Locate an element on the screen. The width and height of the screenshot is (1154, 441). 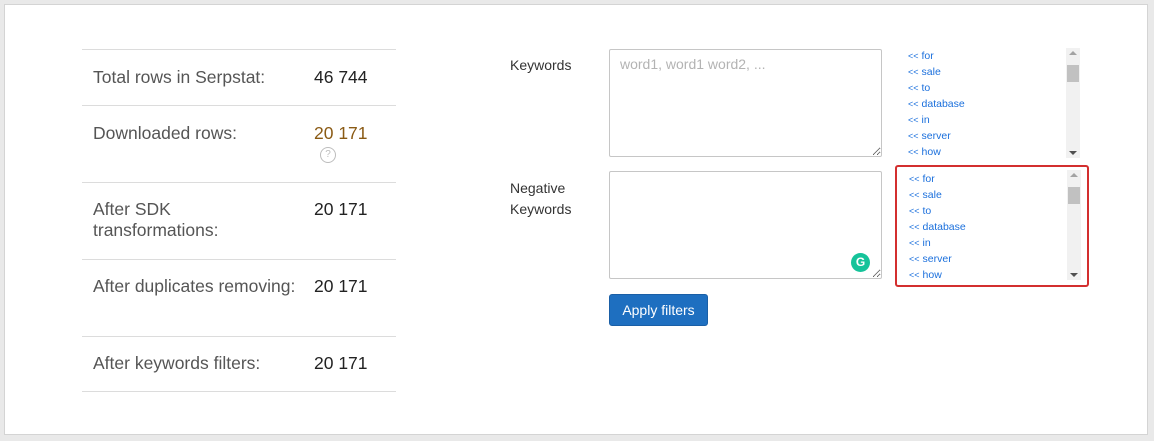
keywords-input is located at coordinates (745, 103).